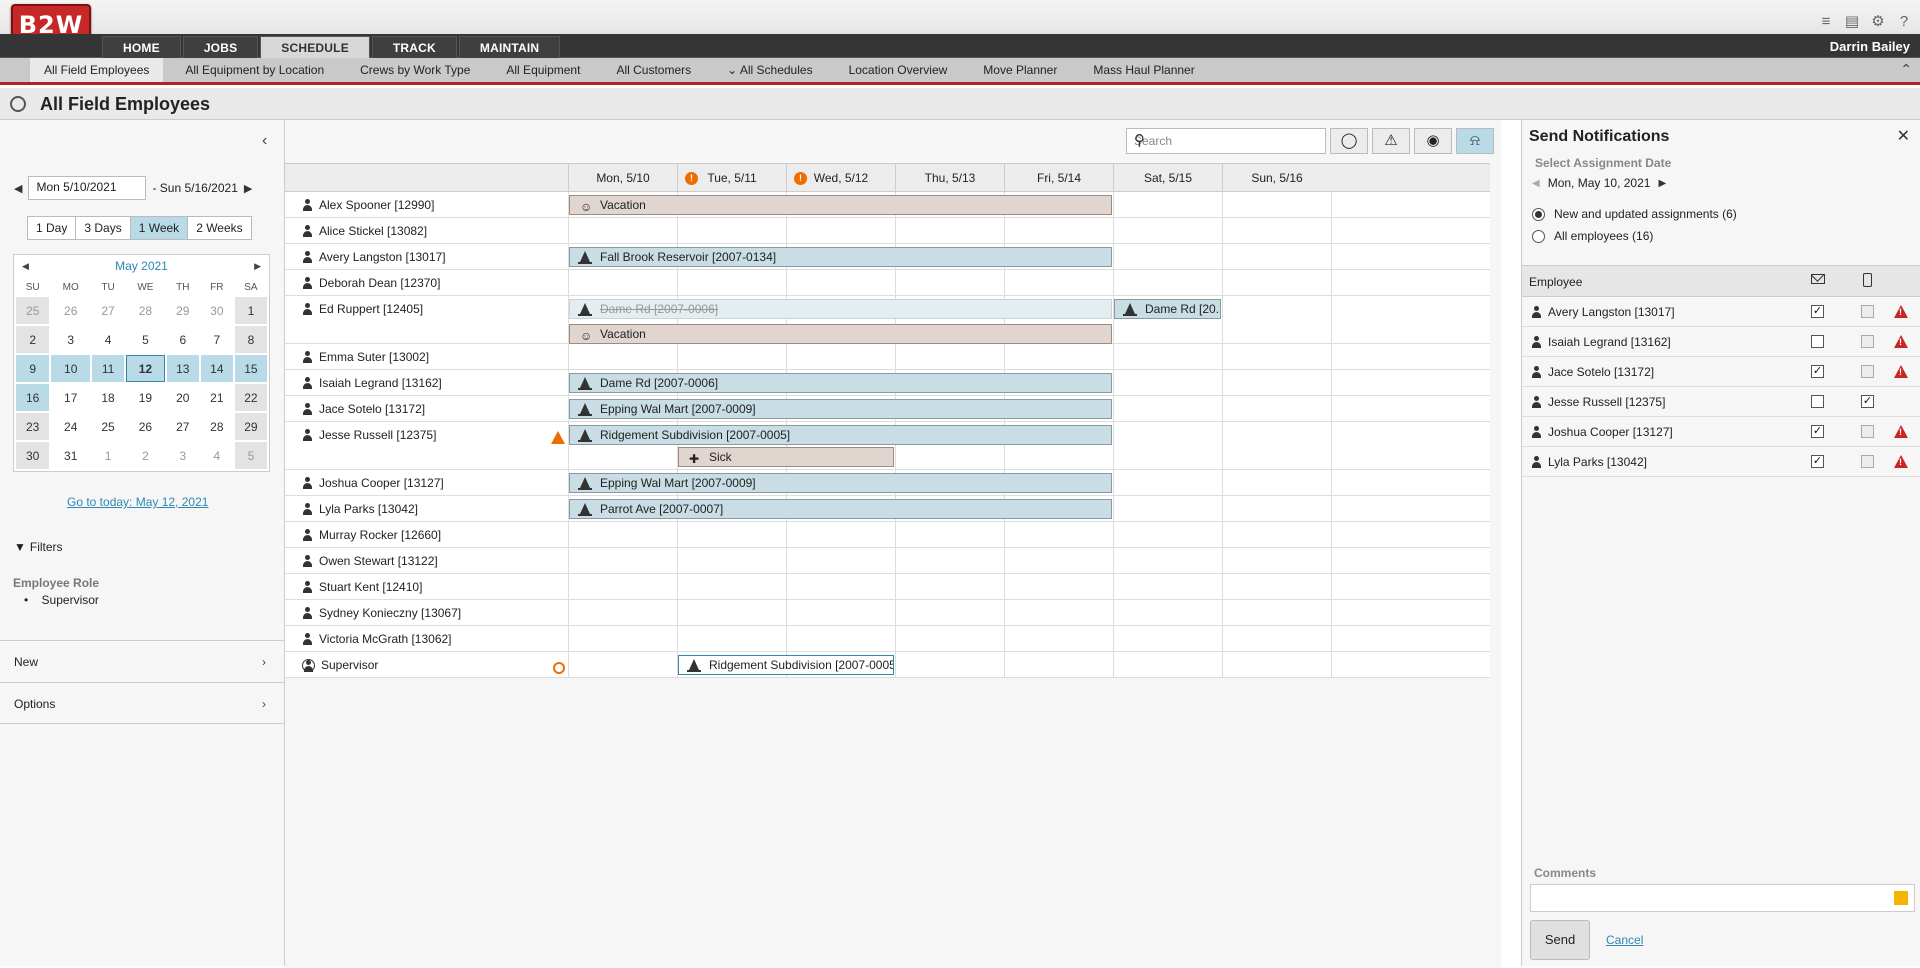 The height and width of the screenshot is (968, 1920). What do you see at coordinates (97, 70) in the screenshot?
I see `subnav-all-field-employees: All Field Employees` at bounding box center [97, 70].